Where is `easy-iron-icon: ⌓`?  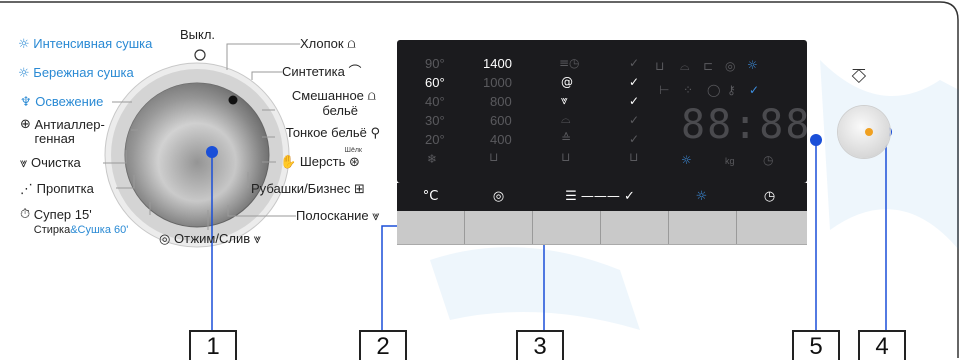 easy-iron-icon: ⌓ is located at coordinates (566, 119).